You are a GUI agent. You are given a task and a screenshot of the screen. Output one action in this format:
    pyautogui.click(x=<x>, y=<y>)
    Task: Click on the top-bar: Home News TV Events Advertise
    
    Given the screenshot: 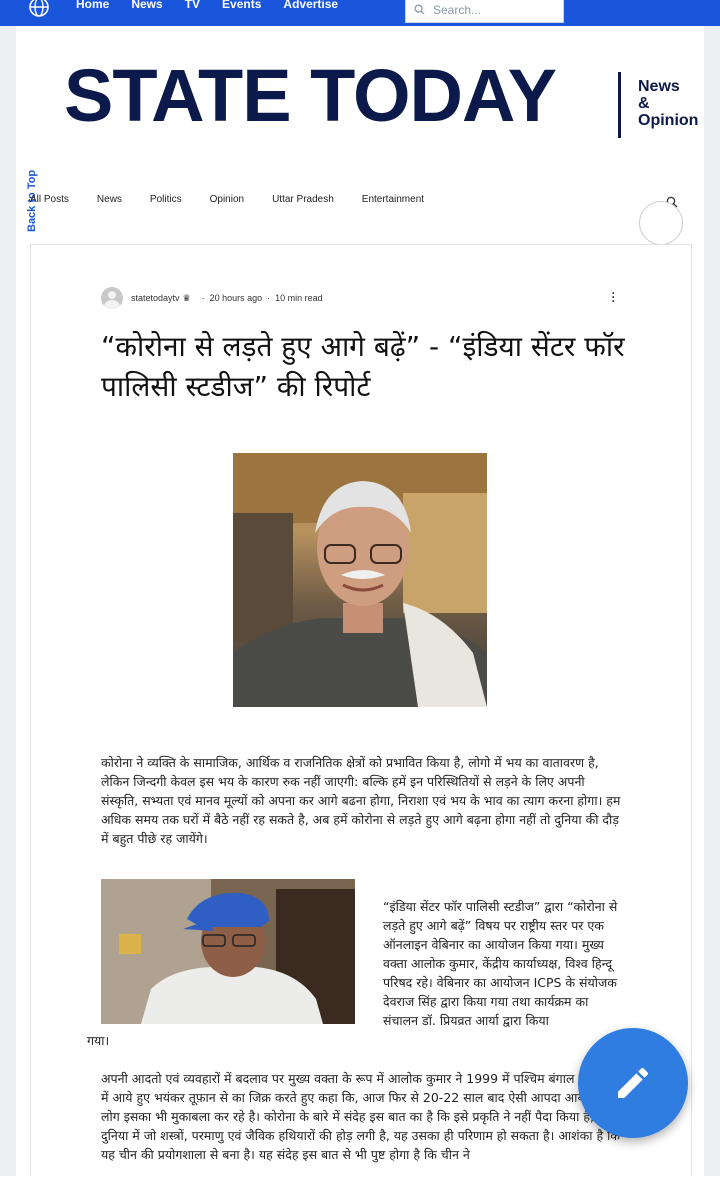 What is the action you would take?
    pyautogui.click(x=360, y=13)
    